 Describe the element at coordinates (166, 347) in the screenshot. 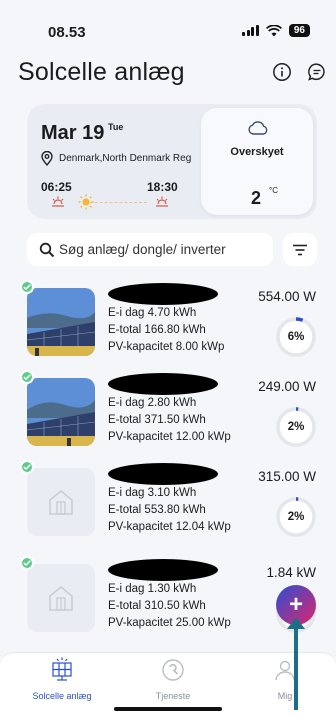

I see `pv-capacity: PV-kapacitet 8.00 kWp` at that location.